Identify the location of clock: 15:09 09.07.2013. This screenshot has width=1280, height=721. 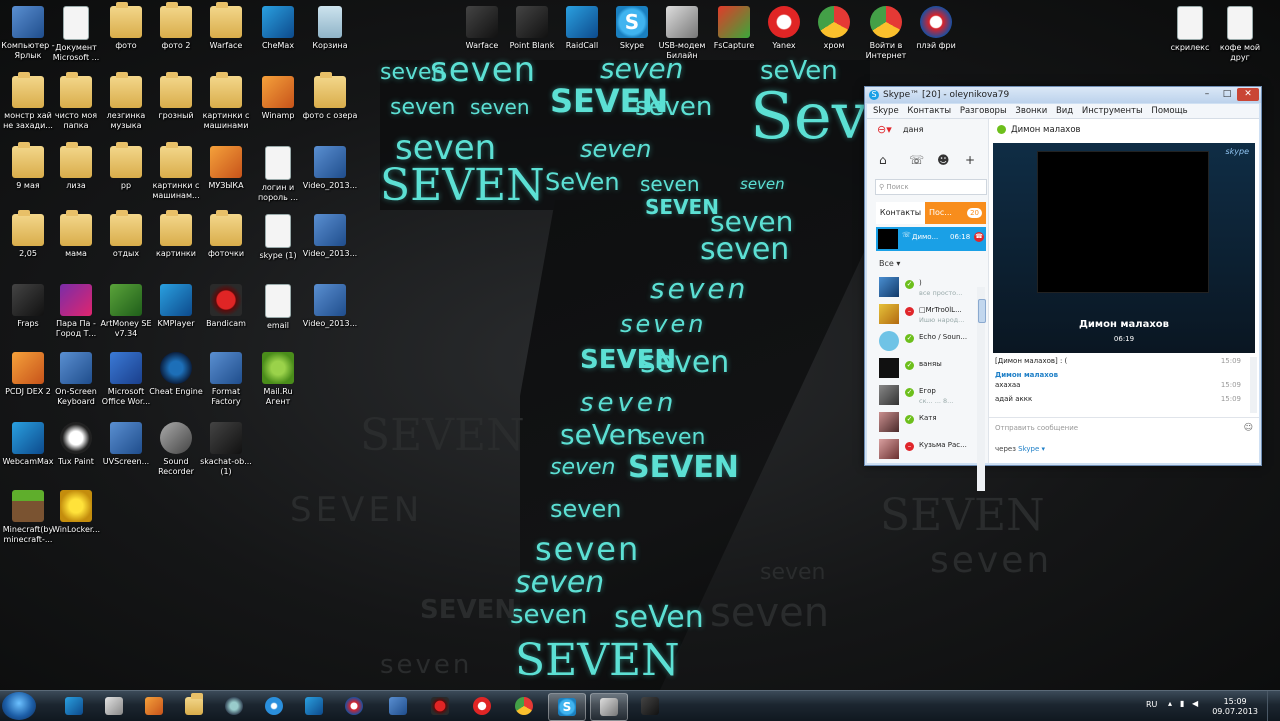
(1235, 707).